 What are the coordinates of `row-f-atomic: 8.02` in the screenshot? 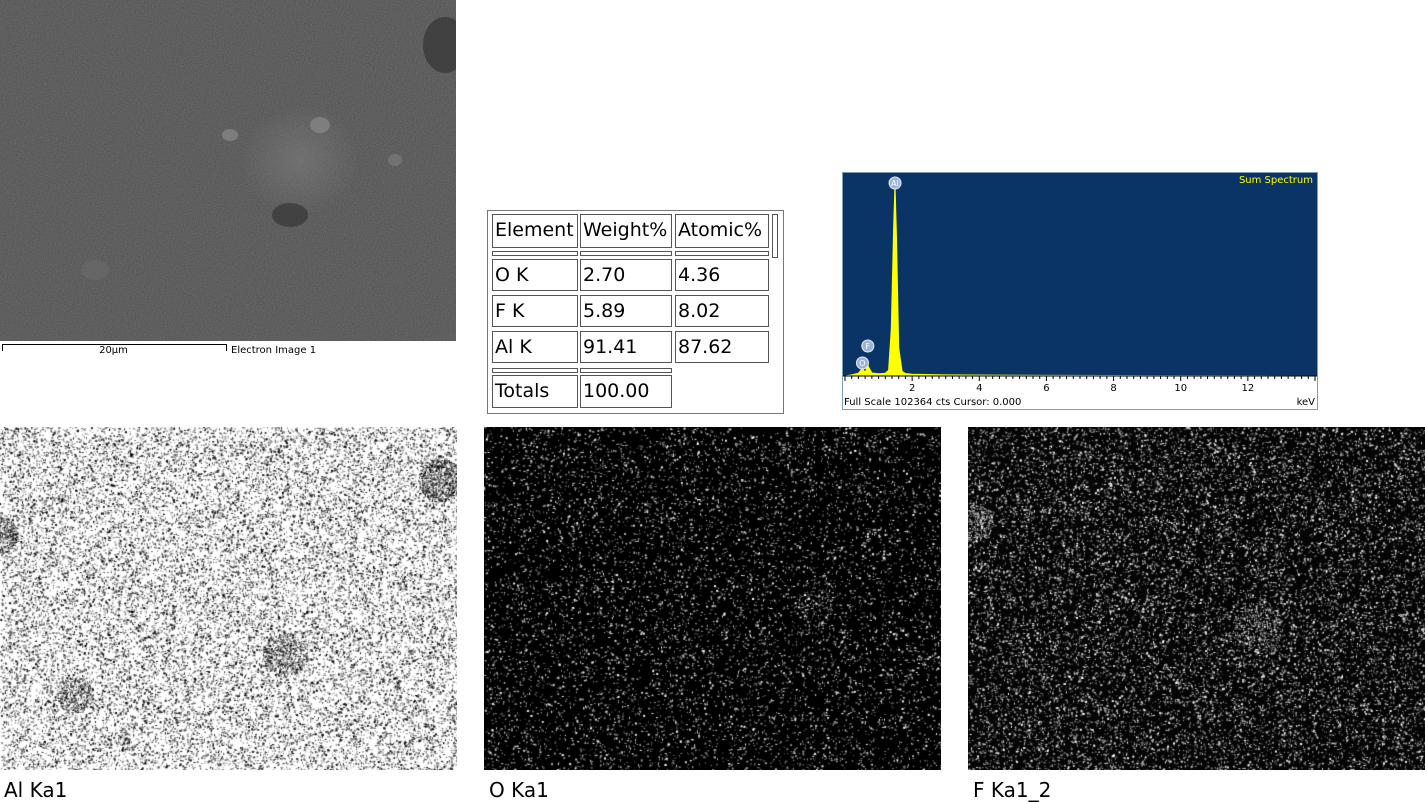 It's located at (722, 311).